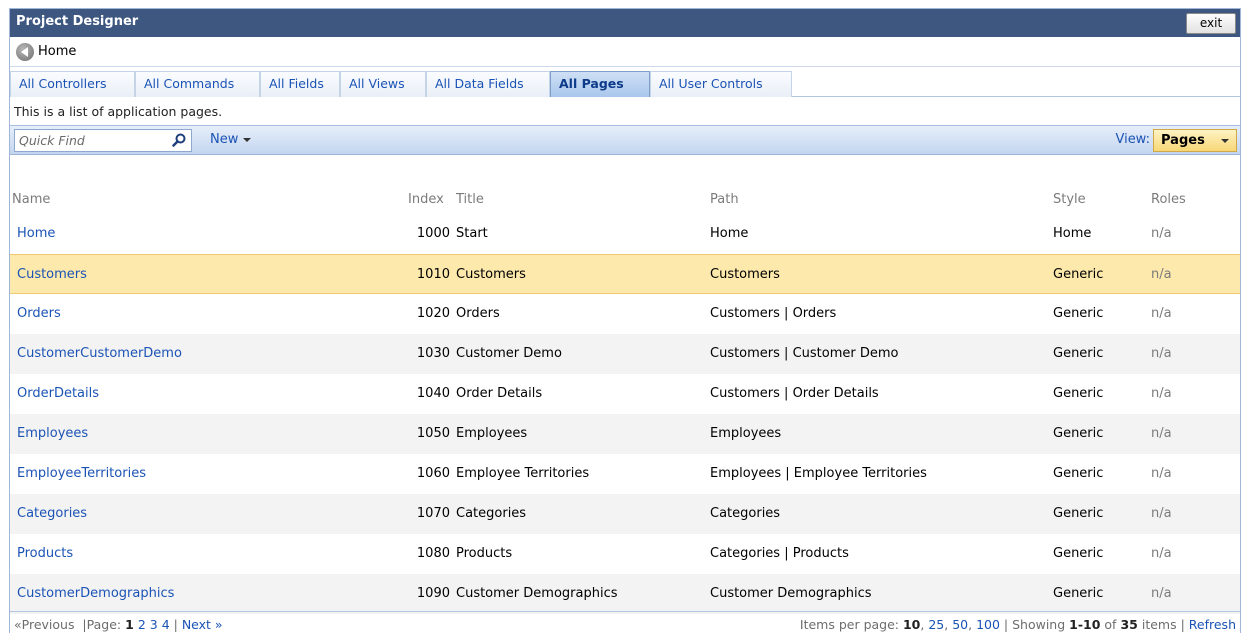  Describe the element at coordinates (52, 433) in the screenshot. I see `page-name-link: Employees` at that location.